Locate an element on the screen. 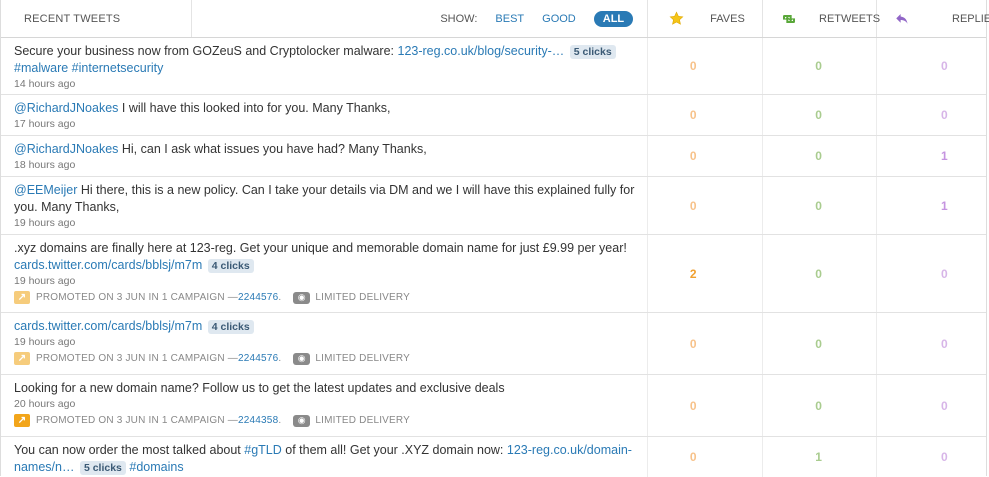 This screenshot has height=477, width=989. campaign-link: 2244358 is located at coordinates (258, 420).